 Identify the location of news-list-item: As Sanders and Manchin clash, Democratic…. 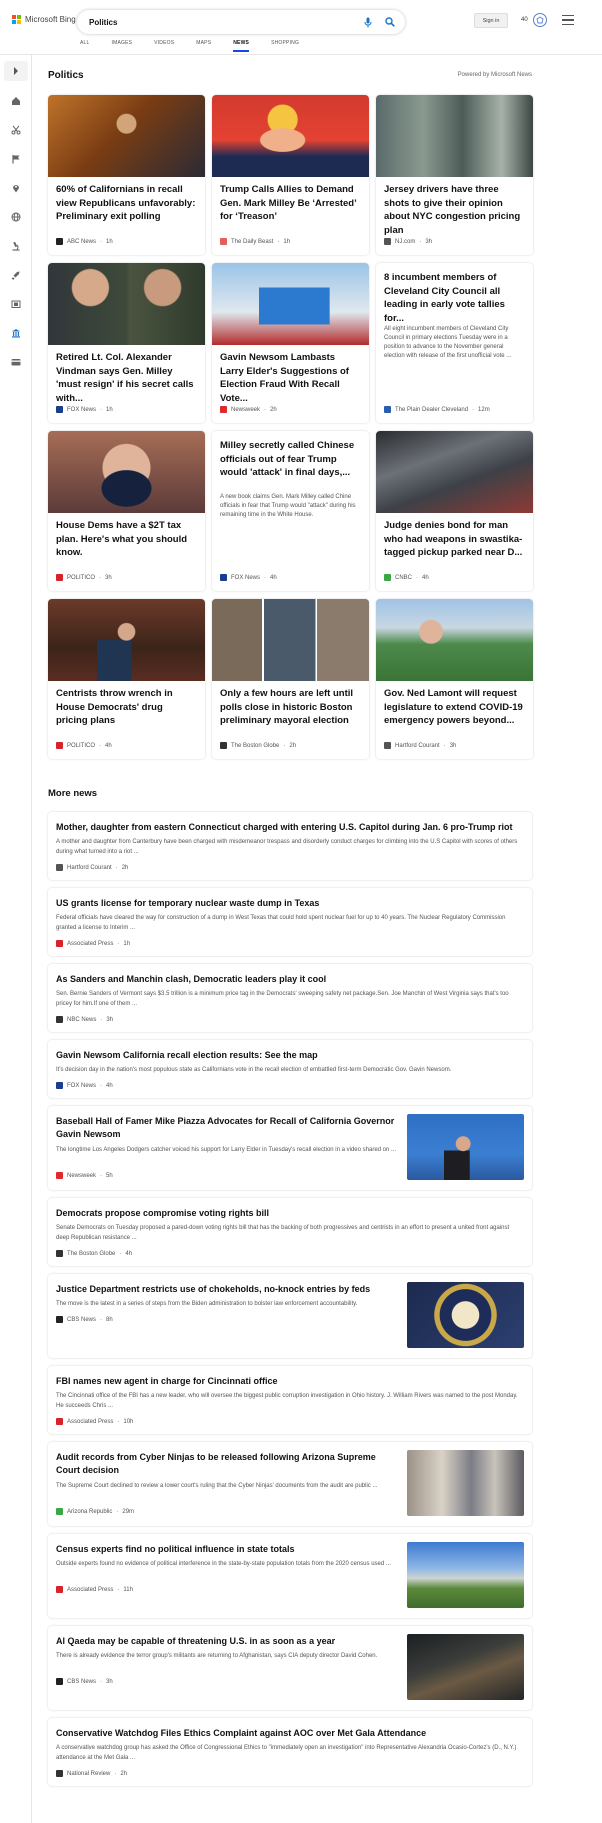
(290, 998).